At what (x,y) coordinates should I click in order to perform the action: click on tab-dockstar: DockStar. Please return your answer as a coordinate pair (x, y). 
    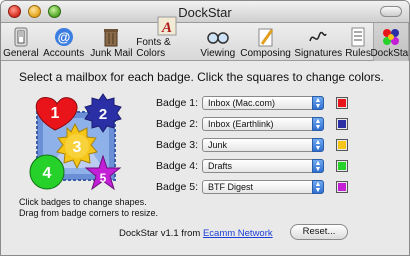
    Looking at the image, I should click on (390, 42).